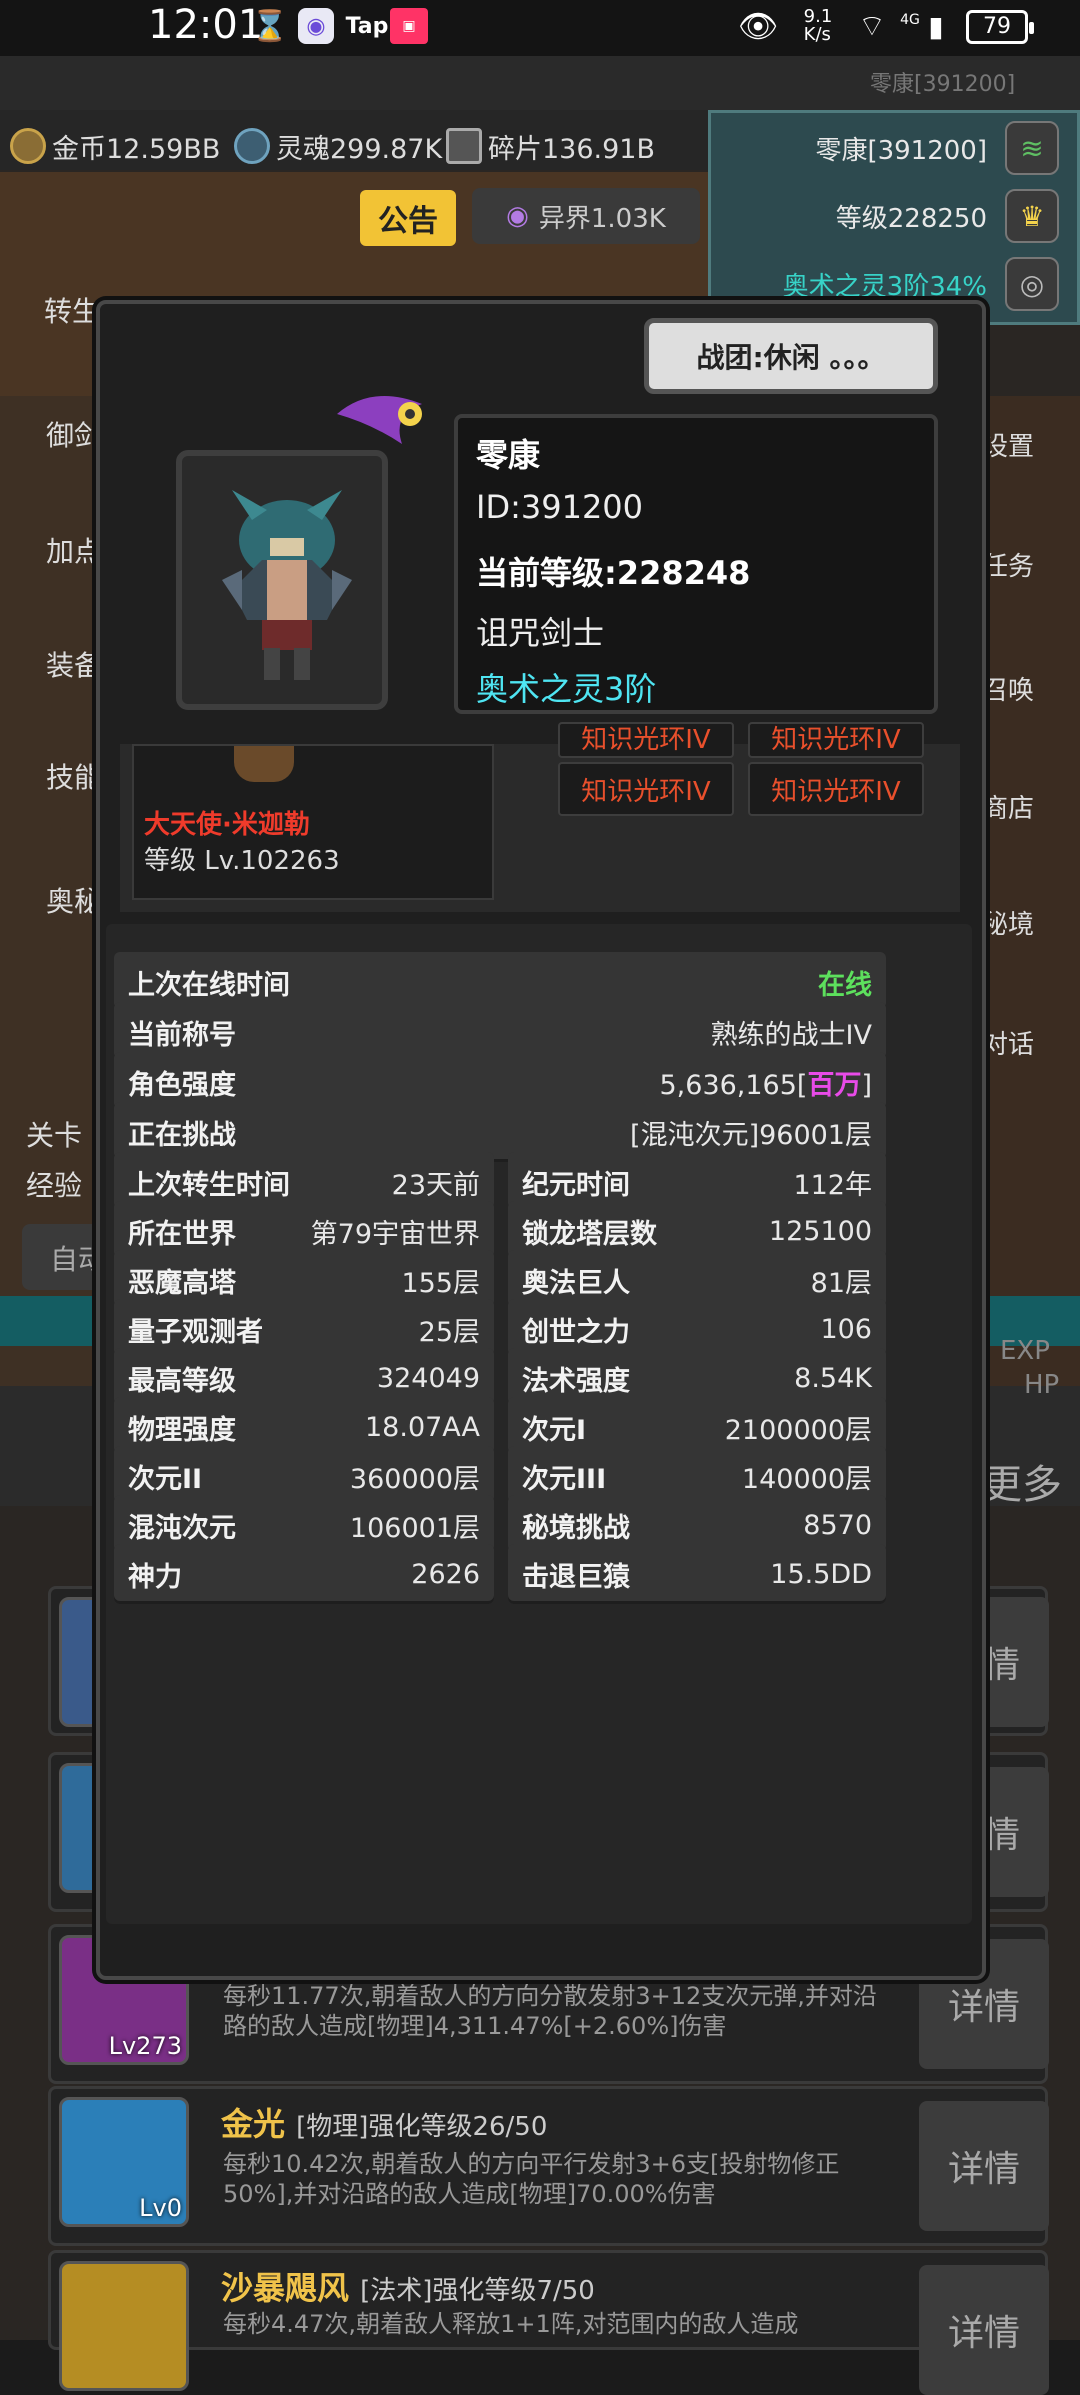 This screenshot has height=2395, width=1080. I want to click on avatar-frame, so click(282, 580).